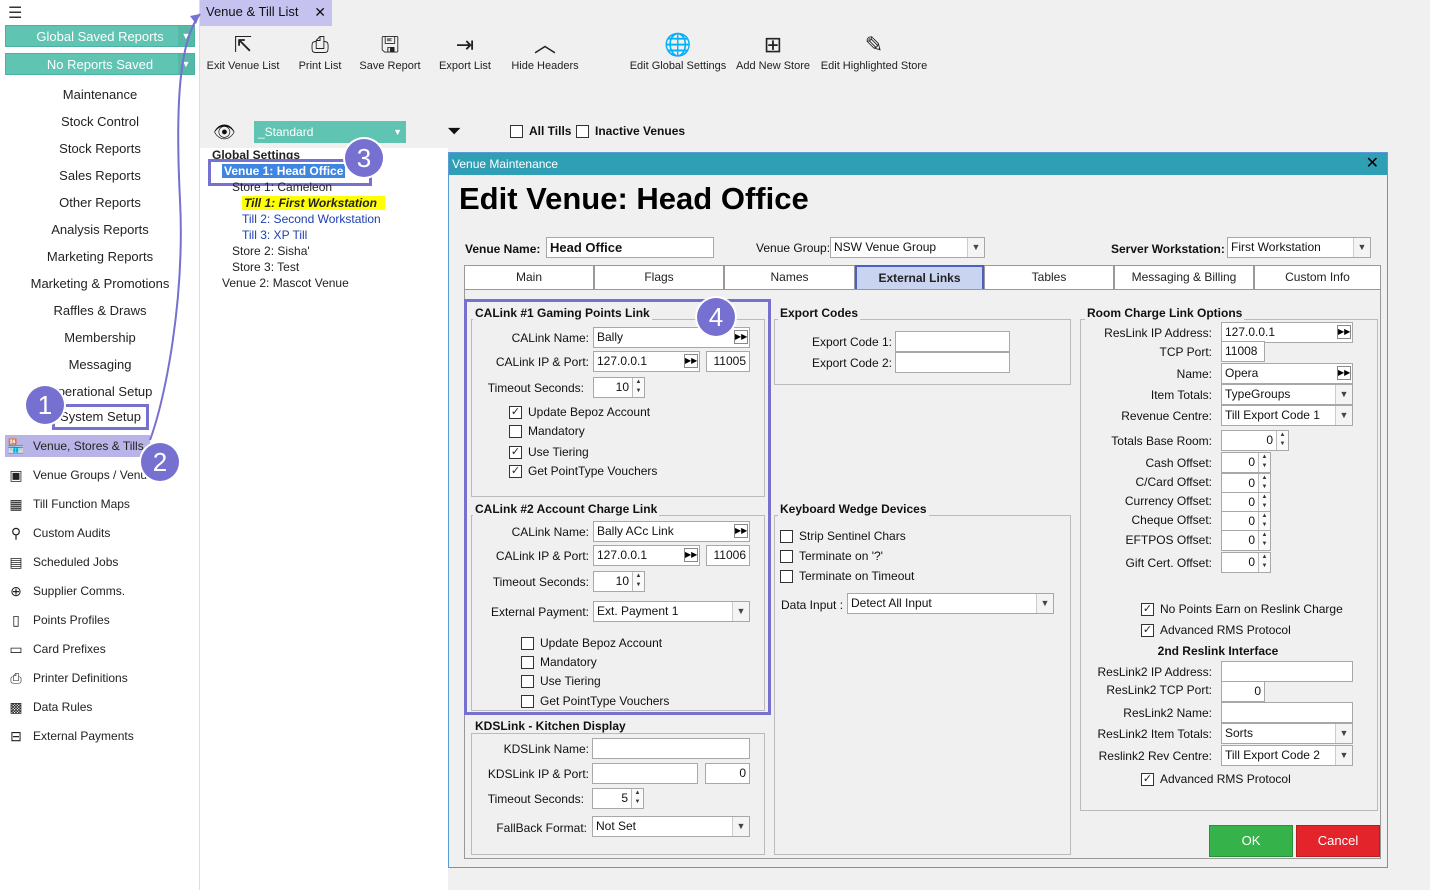 This screenshot has height=890, width=1430. I want to click on export-code2-field, so click(952, 362).